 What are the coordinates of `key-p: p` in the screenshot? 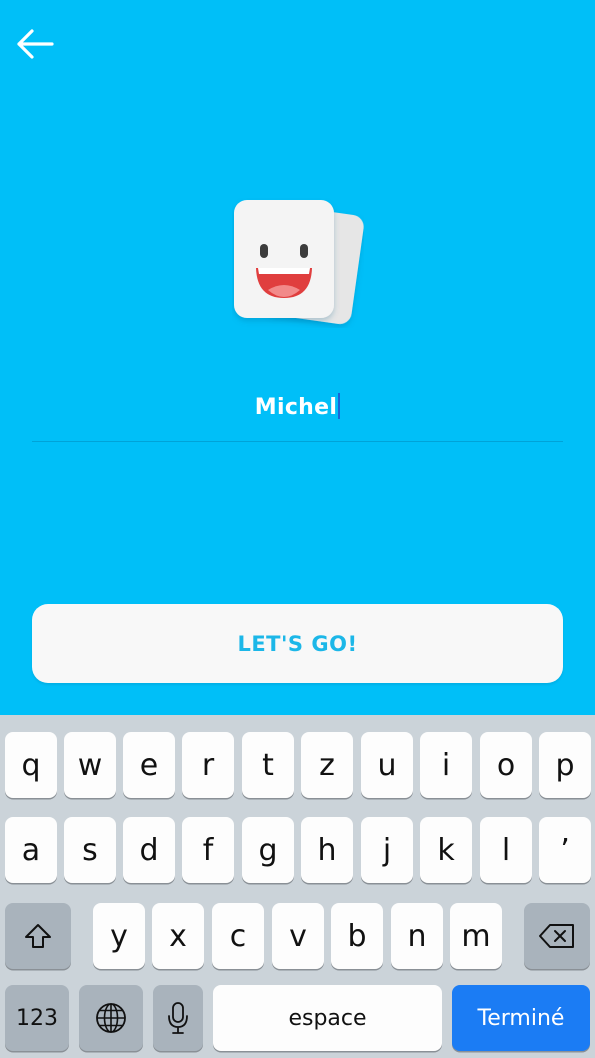 It's located at (565, 765).